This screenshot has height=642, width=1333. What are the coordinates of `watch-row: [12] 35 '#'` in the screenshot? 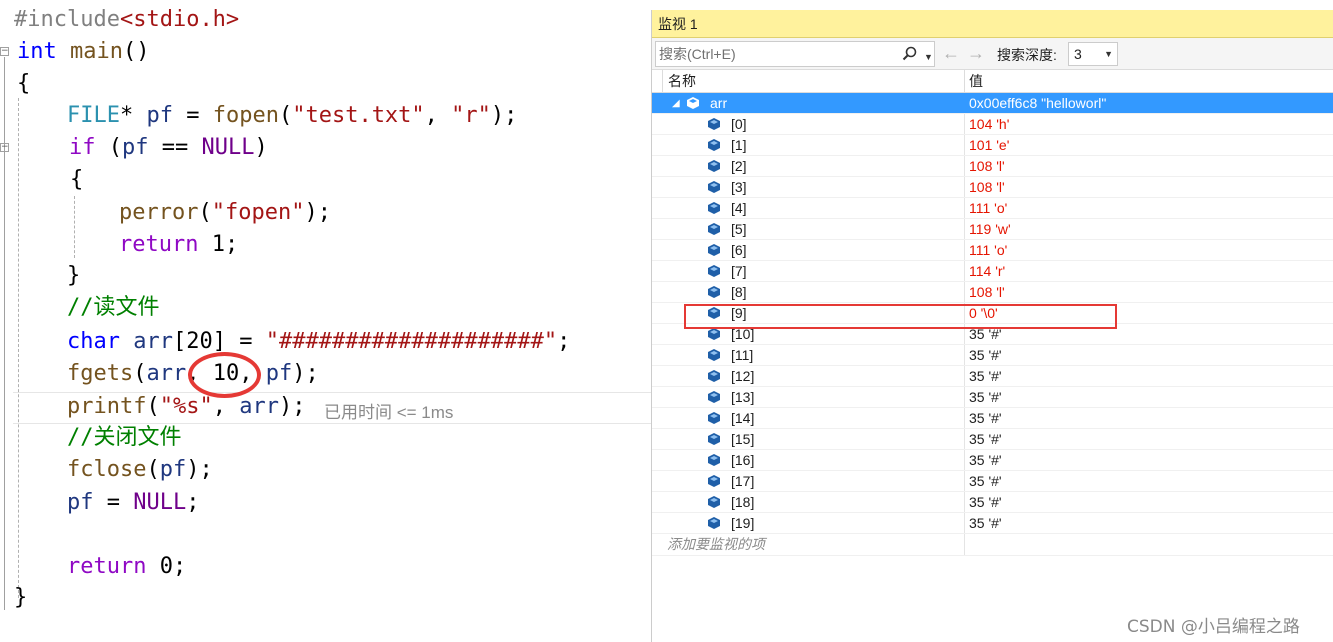 It's located at (992, 376).